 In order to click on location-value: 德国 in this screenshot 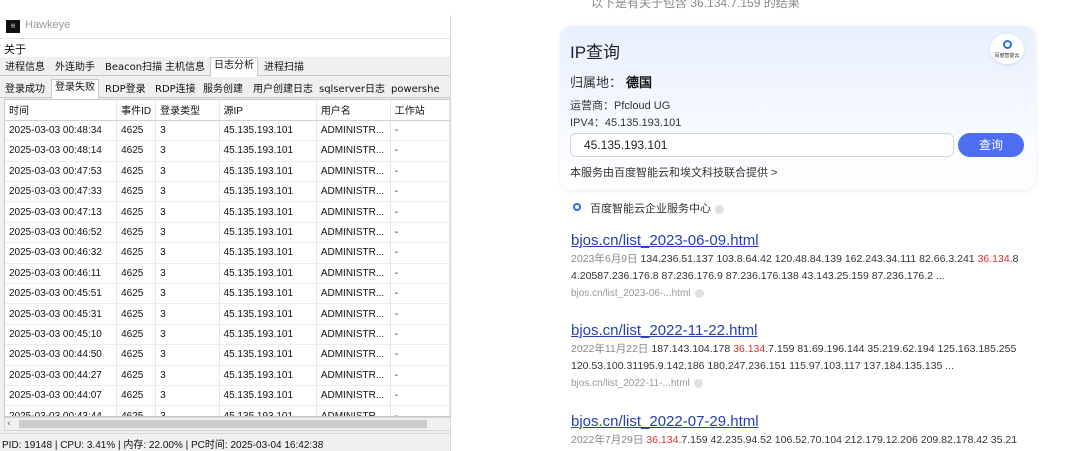, I will do `click(639, 82)`.